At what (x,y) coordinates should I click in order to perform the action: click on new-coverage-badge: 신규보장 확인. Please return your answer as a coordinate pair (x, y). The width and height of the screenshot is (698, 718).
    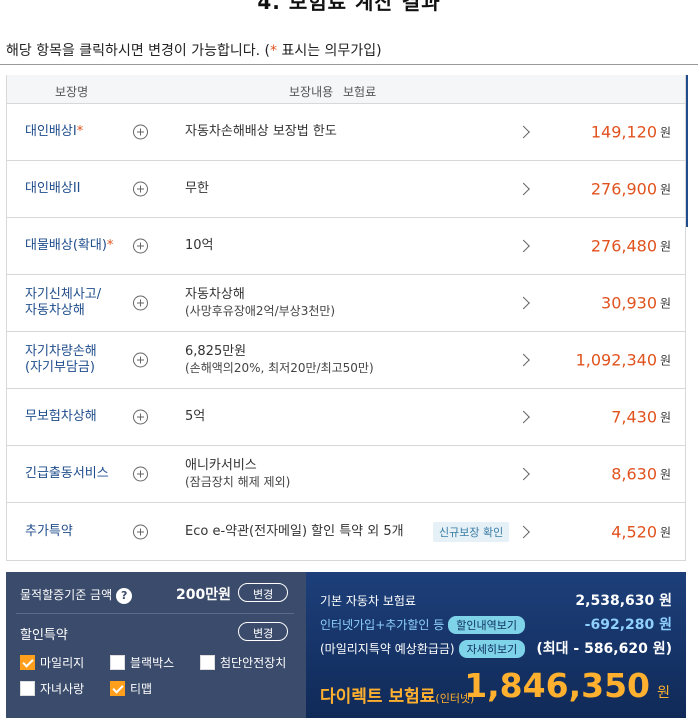
    Looking at the image, I should click on (471, 531).